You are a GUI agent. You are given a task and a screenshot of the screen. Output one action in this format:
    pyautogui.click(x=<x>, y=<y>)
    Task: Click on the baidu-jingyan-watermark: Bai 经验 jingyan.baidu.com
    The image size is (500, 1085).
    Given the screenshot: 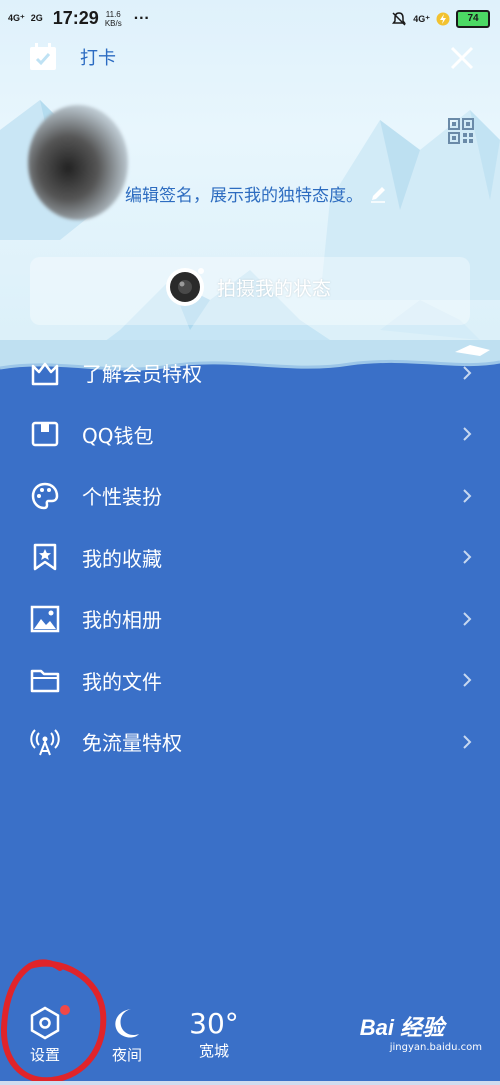 What is the action you would take?
    pyautogui.click(x=421, y=1031)
    